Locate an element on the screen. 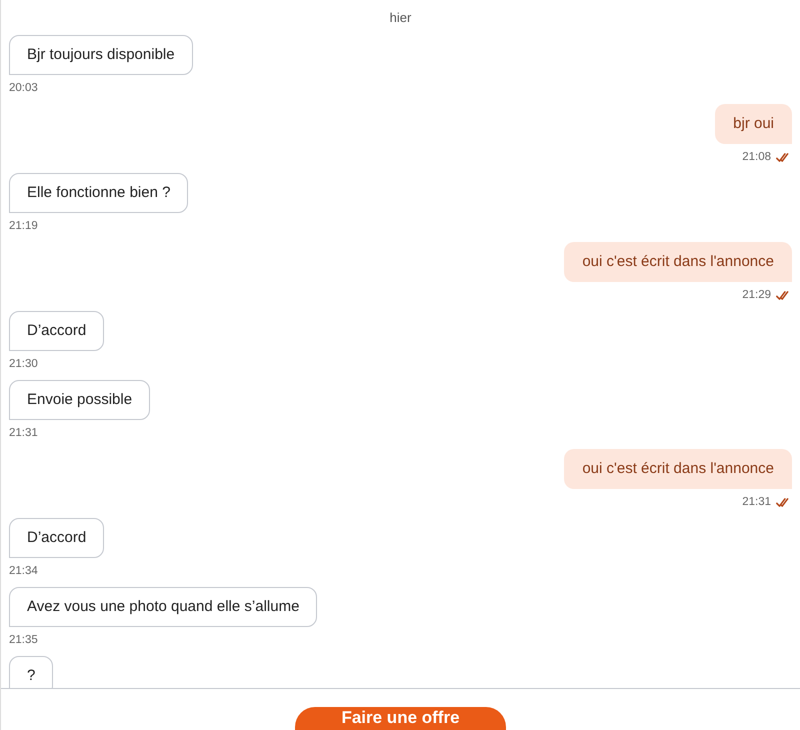  message-time: 21:30 is located at coordinates (23, 364).